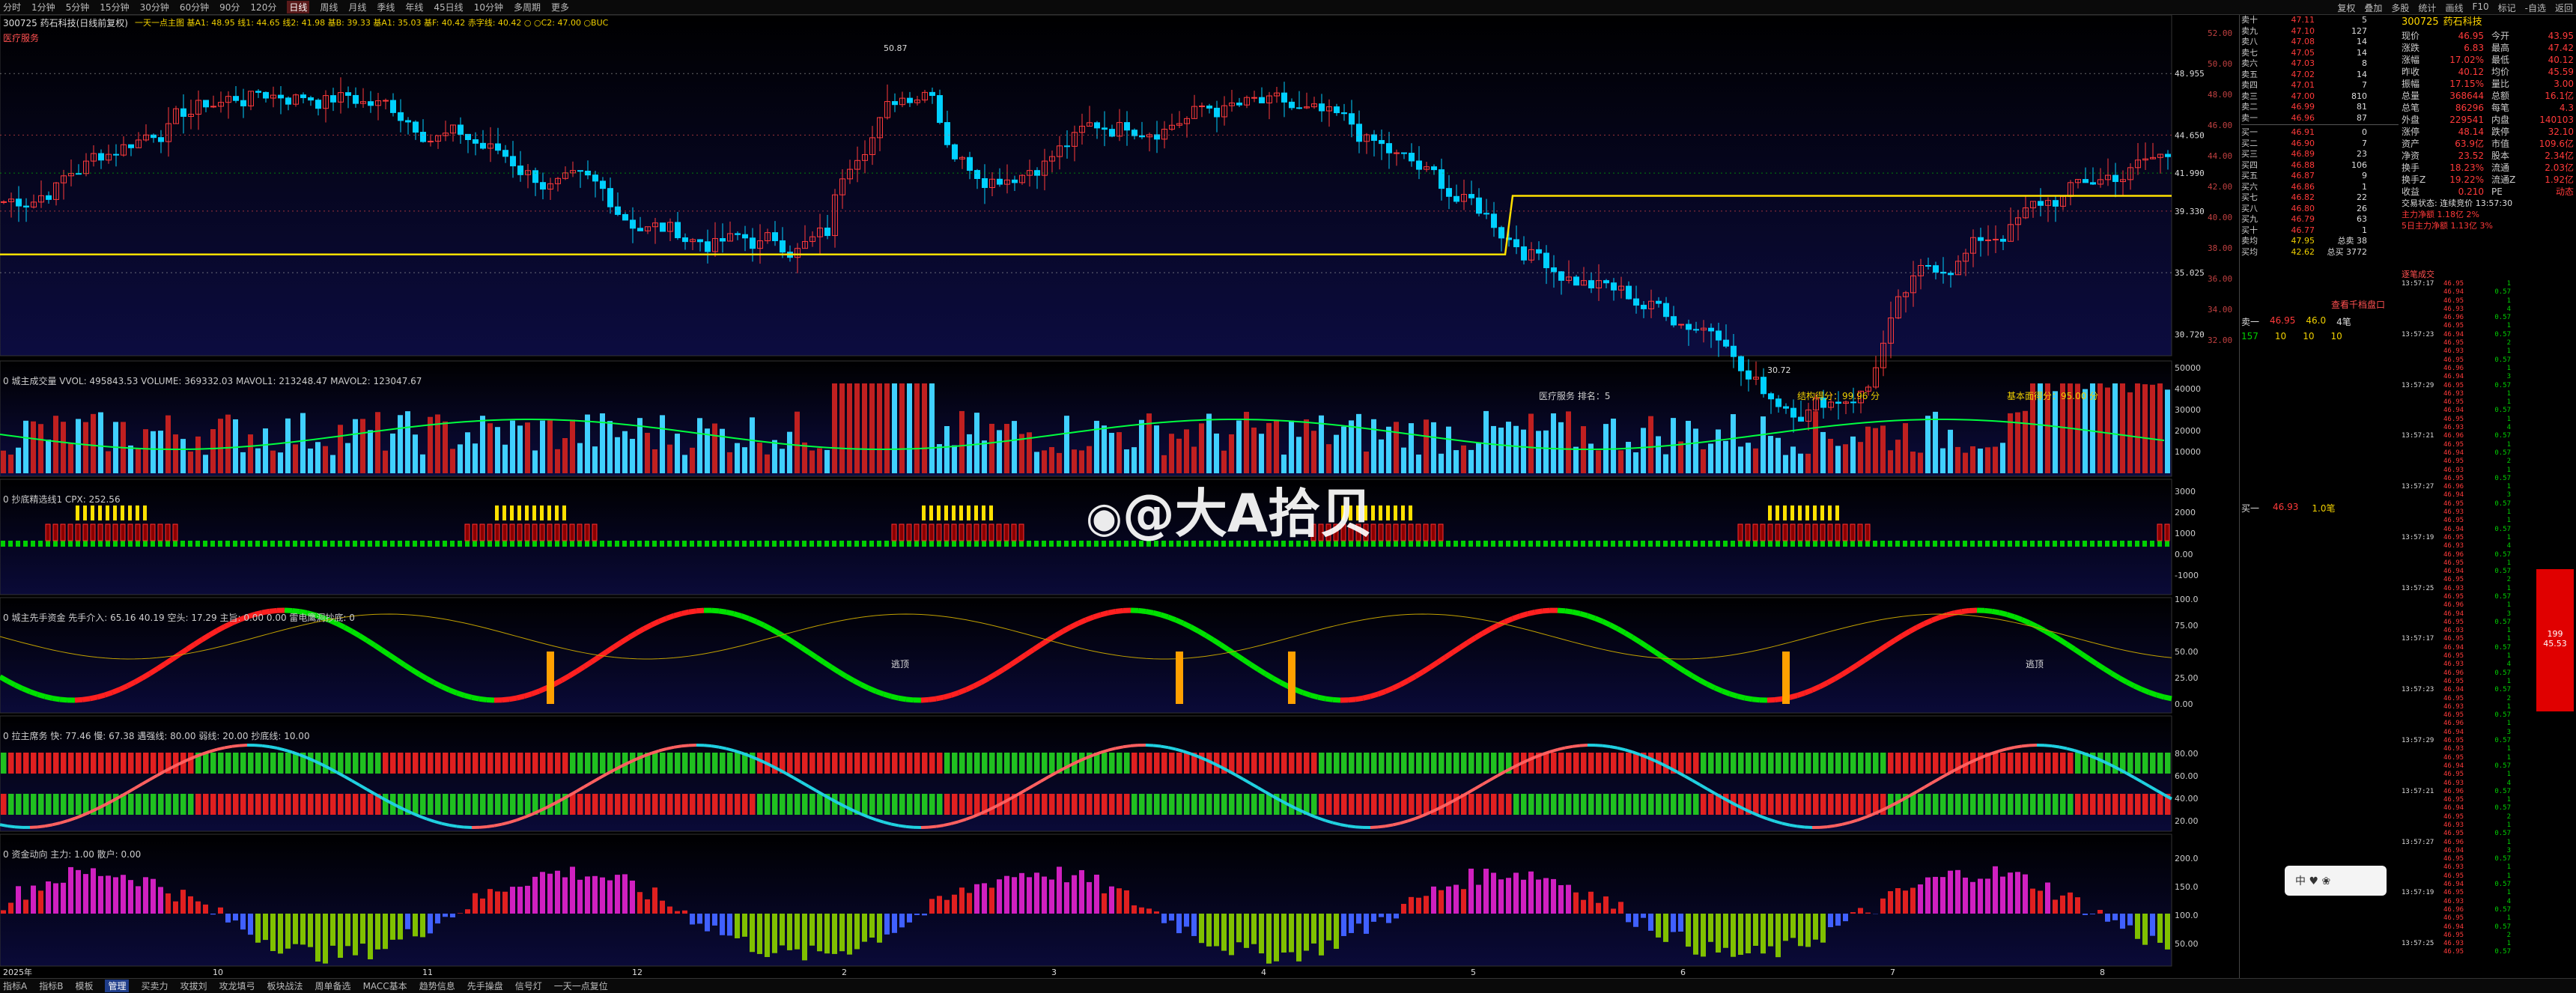 The image size is (2576, 993). Describe the element at coordinates (4, 679) in the screenshot. I see `capital-wave-seg` at that location.